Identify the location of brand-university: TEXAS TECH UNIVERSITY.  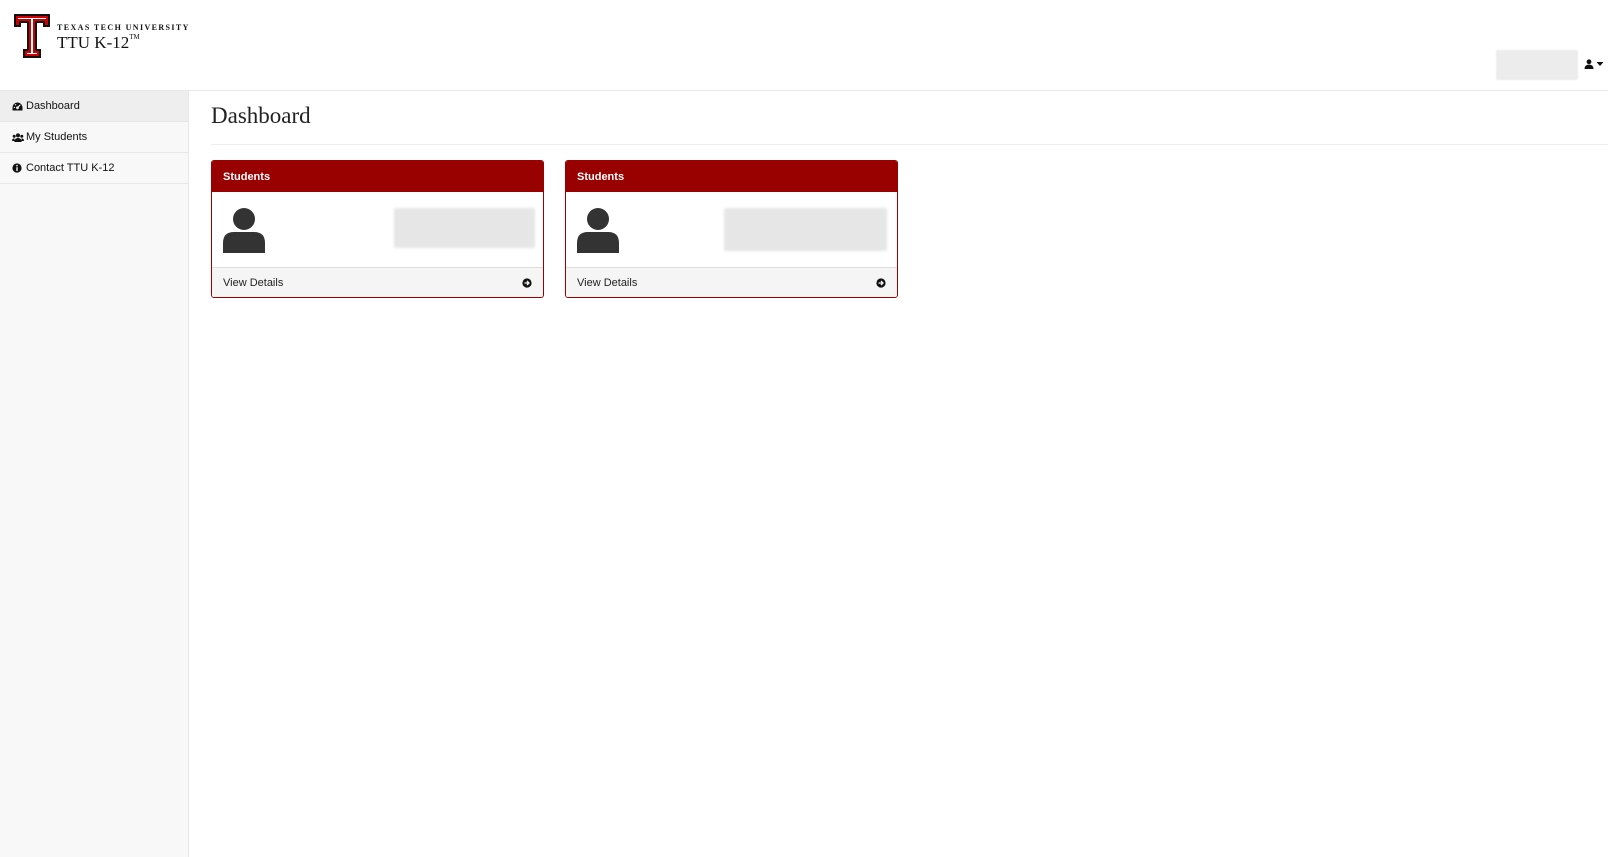
(123, 27).